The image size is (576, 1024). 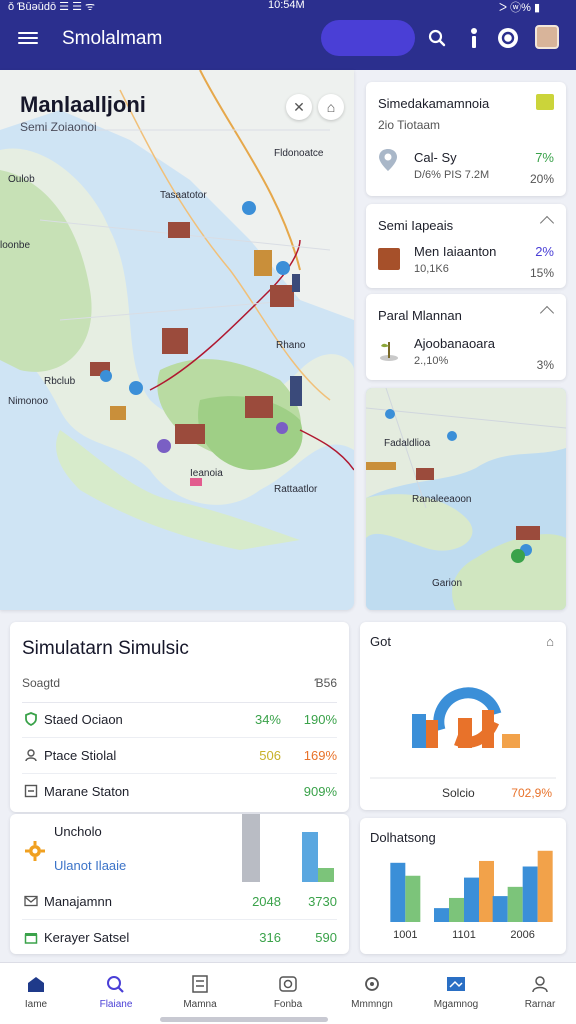 I want to click on close-icon: ✕, so click(x=299, y=107).